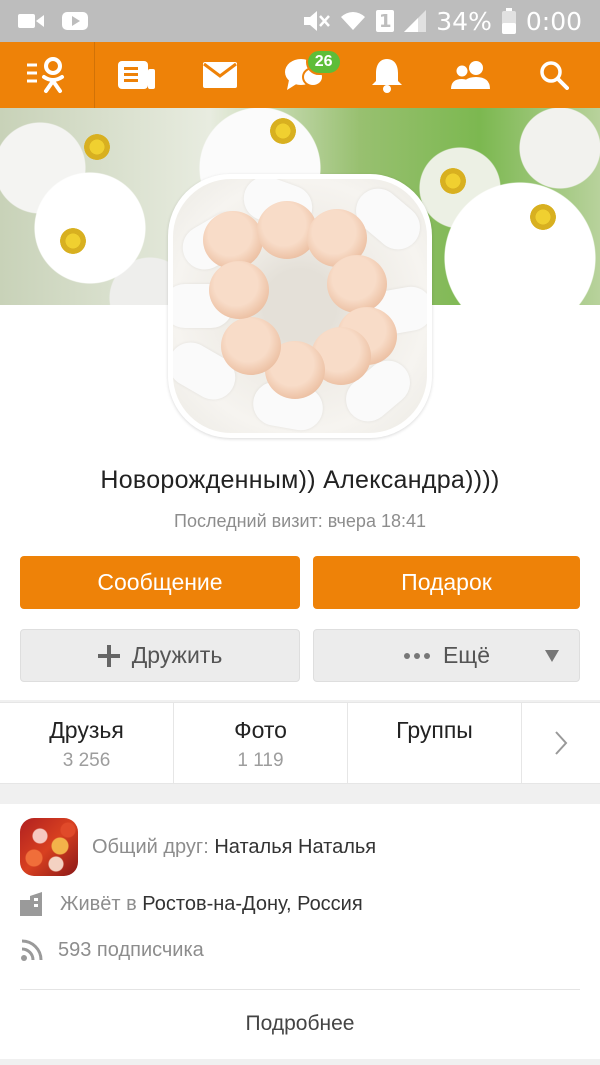 Image resolution: width=600 pixels, height=1065 pixels. I want to click on wifi-icon, so click(353, 21).